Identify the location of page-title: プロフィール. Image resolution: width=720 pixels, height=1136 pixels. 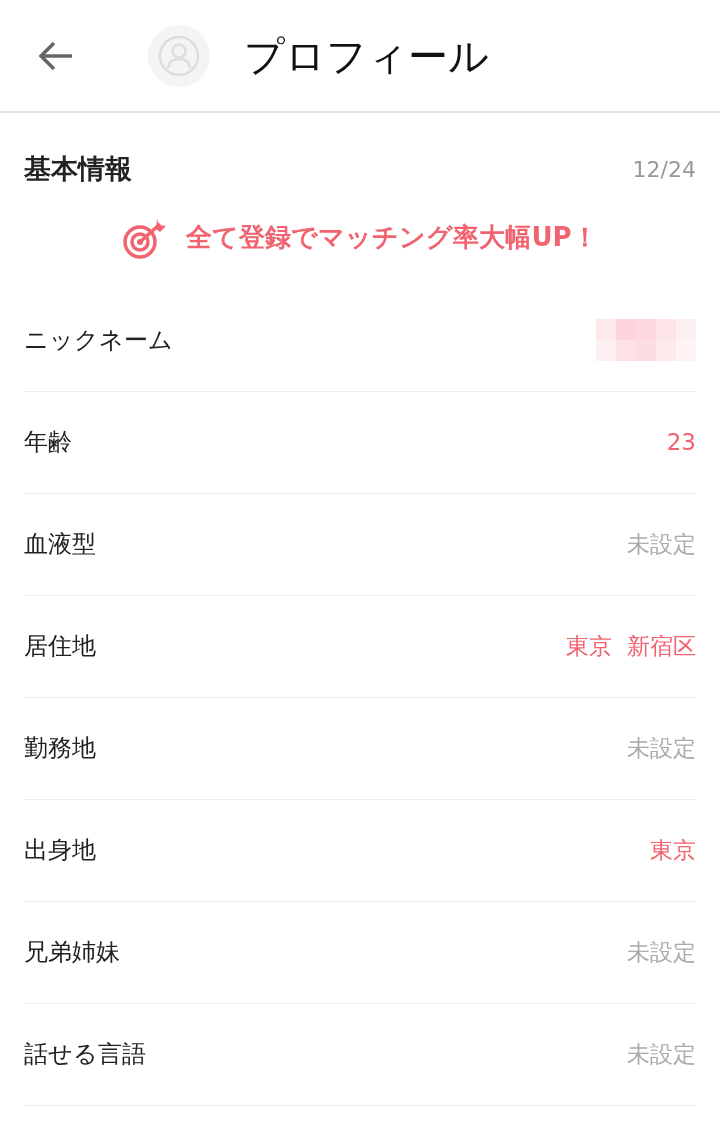
(366, 56).